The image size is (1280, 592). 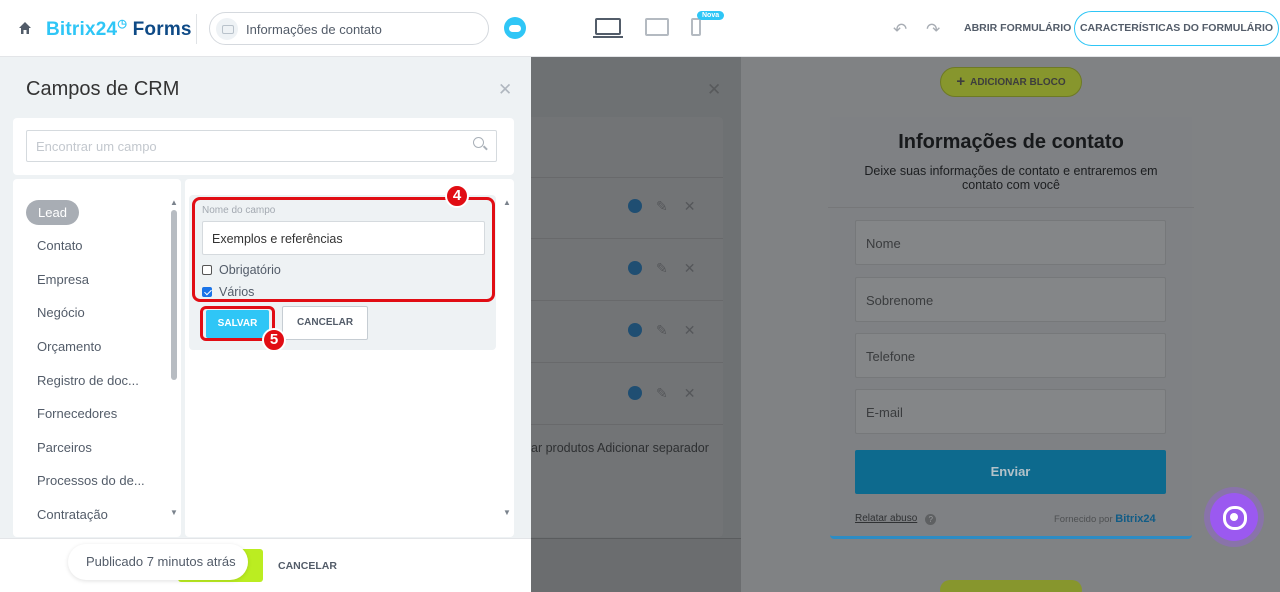 What do you see at coordinates (274, 340) in the screenshot?
I see `step-badge-5: 5` at bounding box center [274, 340].